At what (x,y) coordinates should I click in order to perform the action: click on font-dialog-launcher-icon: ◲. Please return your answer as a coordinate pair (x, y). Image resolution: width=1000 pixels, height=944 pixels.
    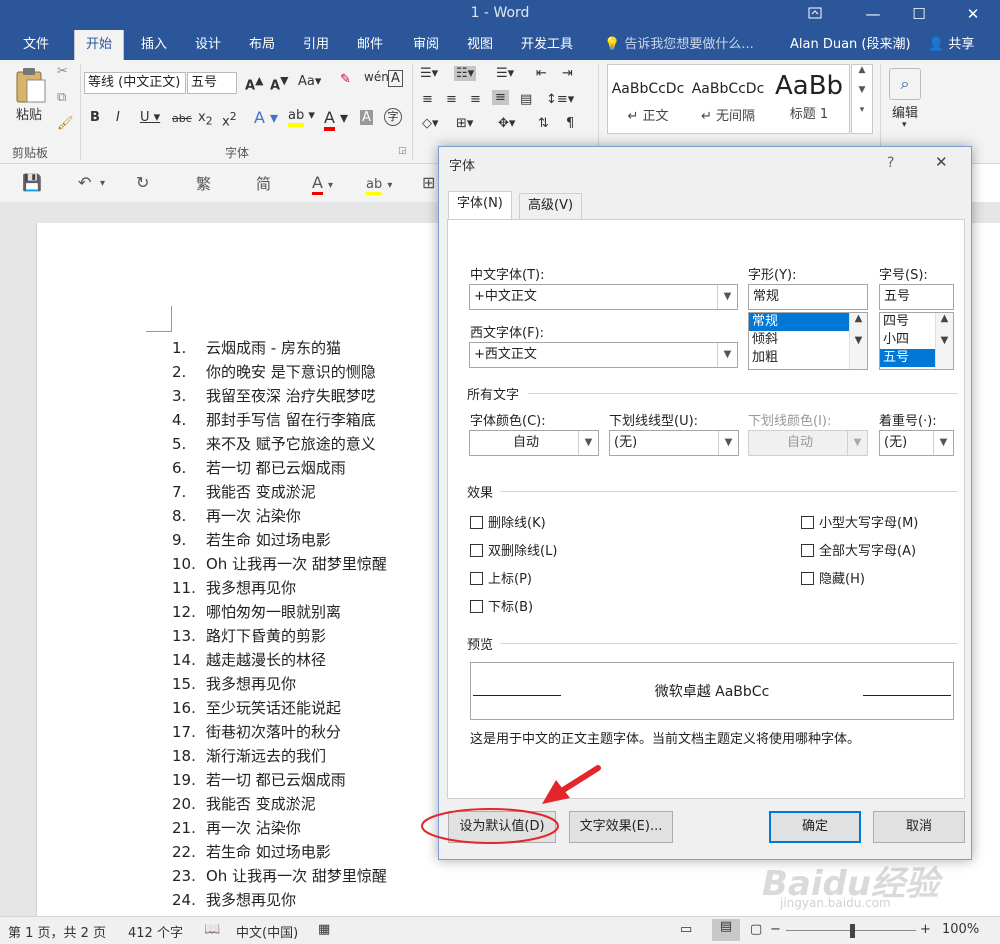
    Looking at the image, I should click on (402, 151).